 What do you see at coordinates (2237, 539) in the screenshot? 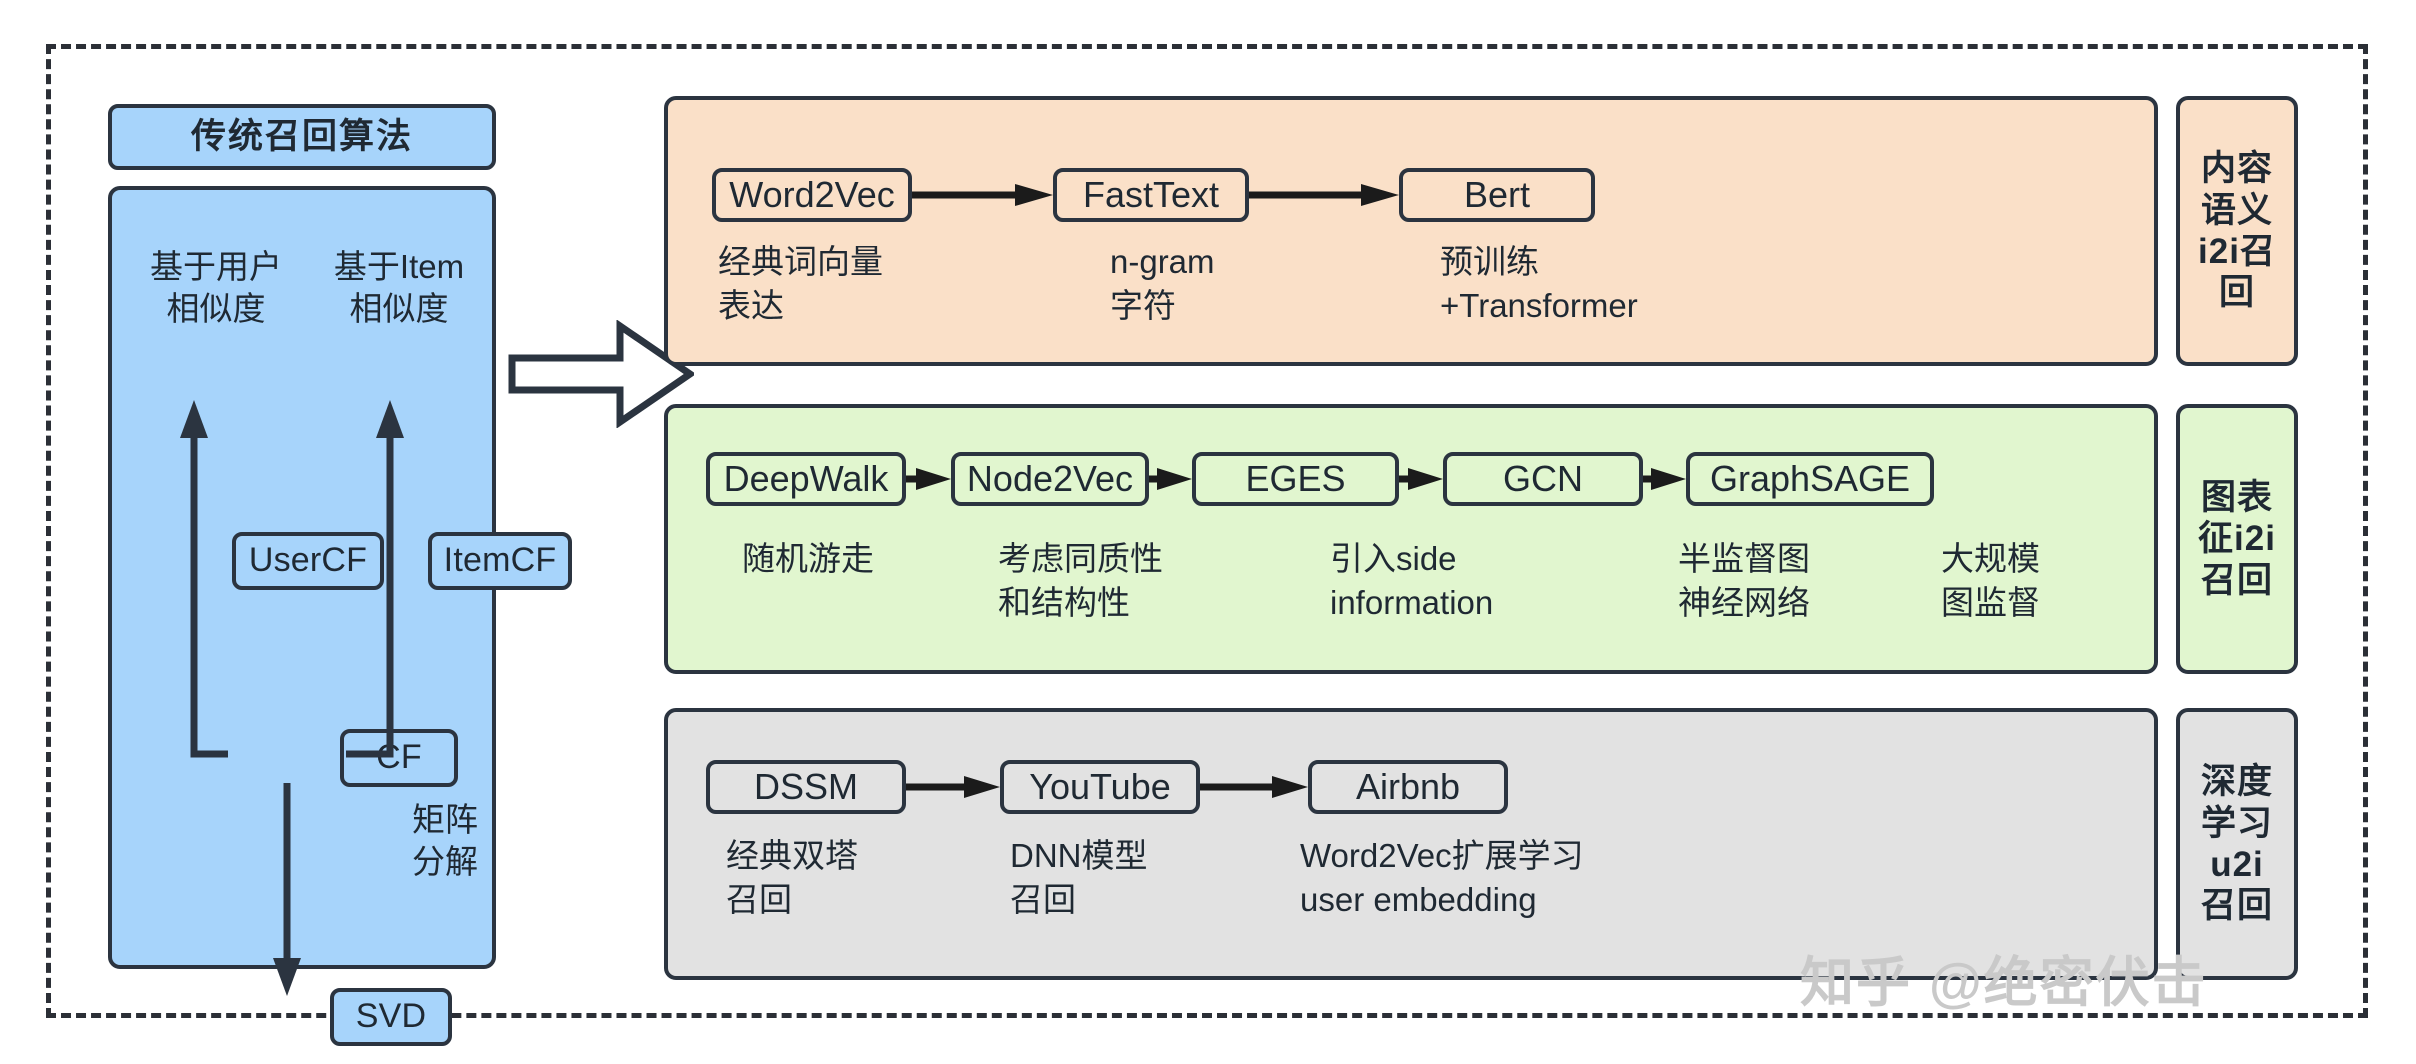
I see `tag-graph-embedding-i2i: 图表 征i2i 召回` at bounding box center [2237, 539].